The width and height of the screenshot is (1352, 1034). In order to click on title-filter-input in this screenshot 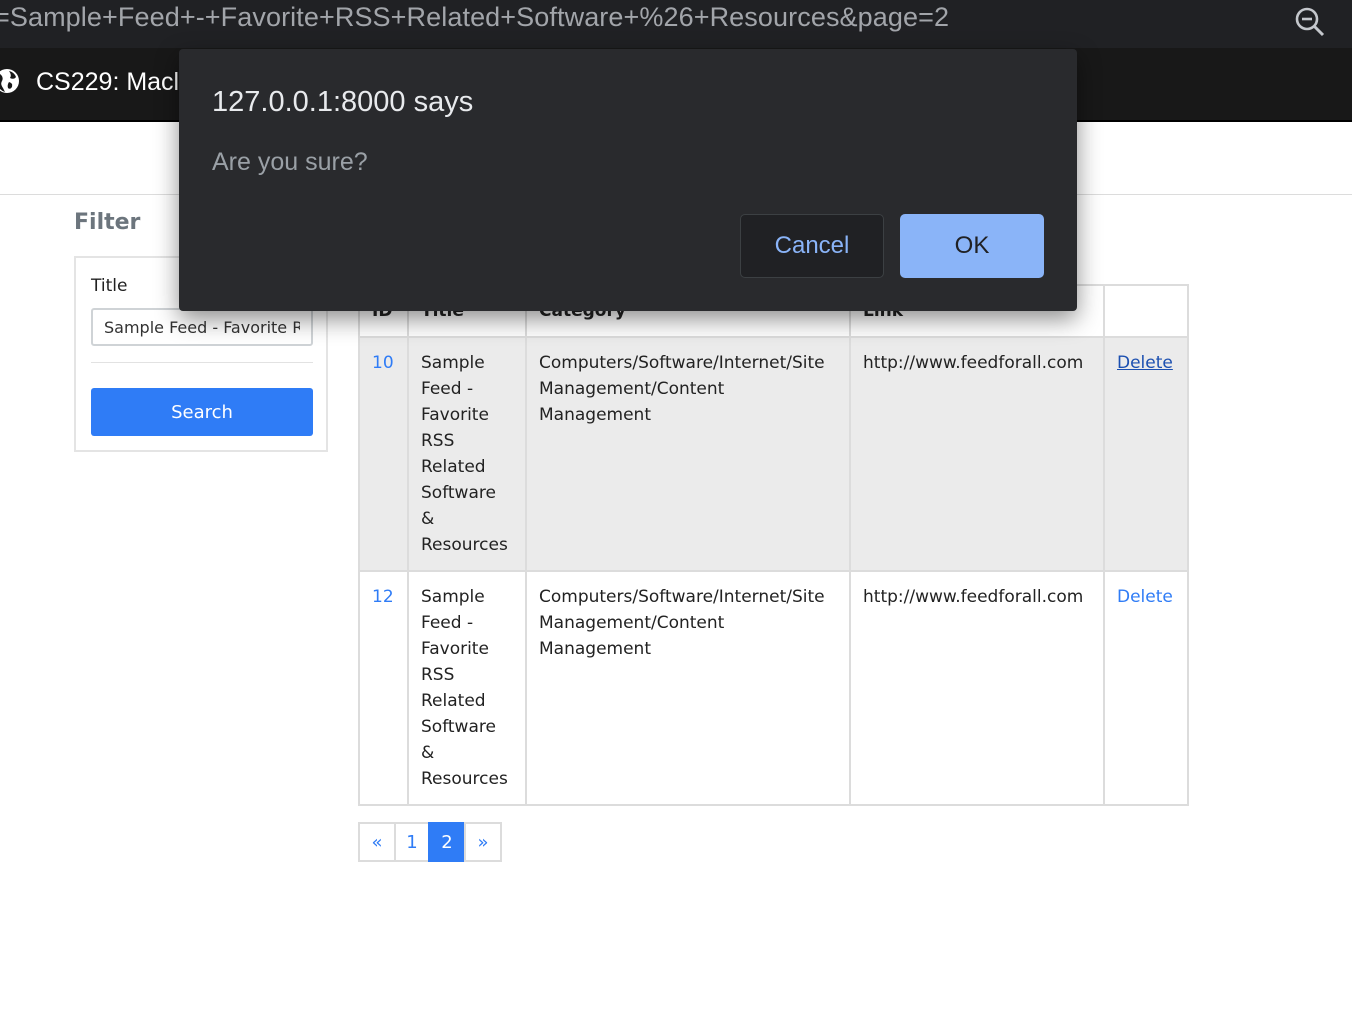, I will do `click(202, 327)`.